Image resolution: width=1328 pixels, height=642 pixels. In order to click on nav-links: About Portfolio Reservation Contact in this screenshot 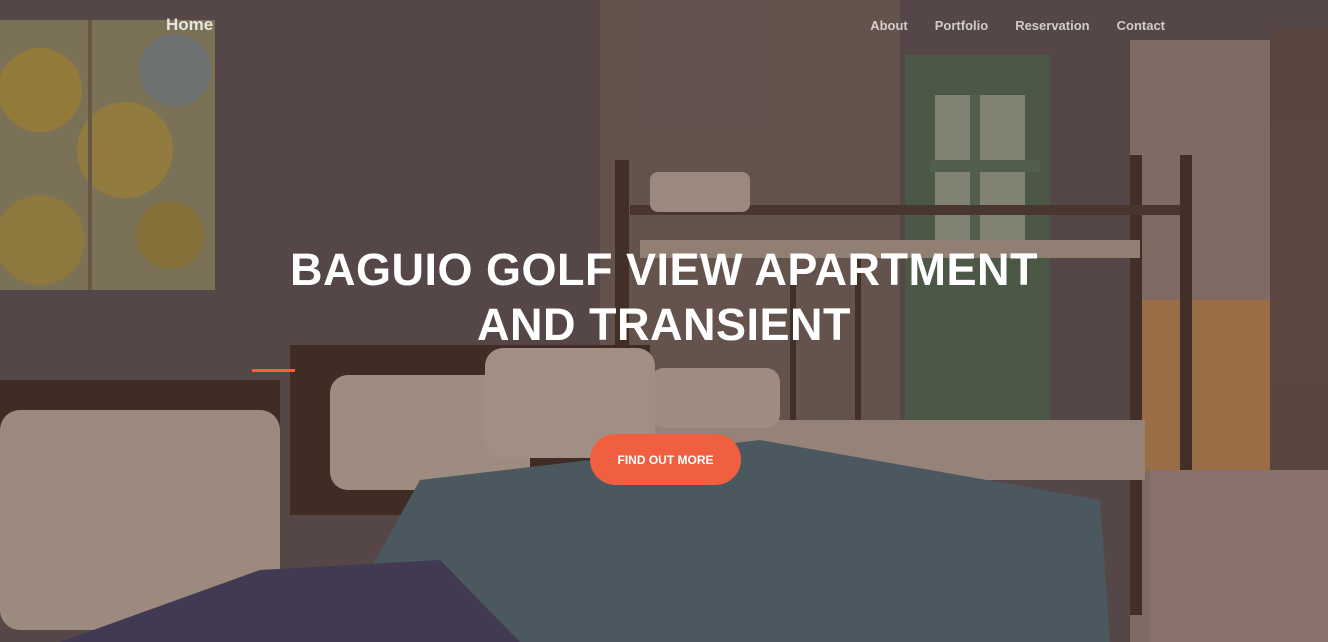, I will do `click(1017, 25)`.